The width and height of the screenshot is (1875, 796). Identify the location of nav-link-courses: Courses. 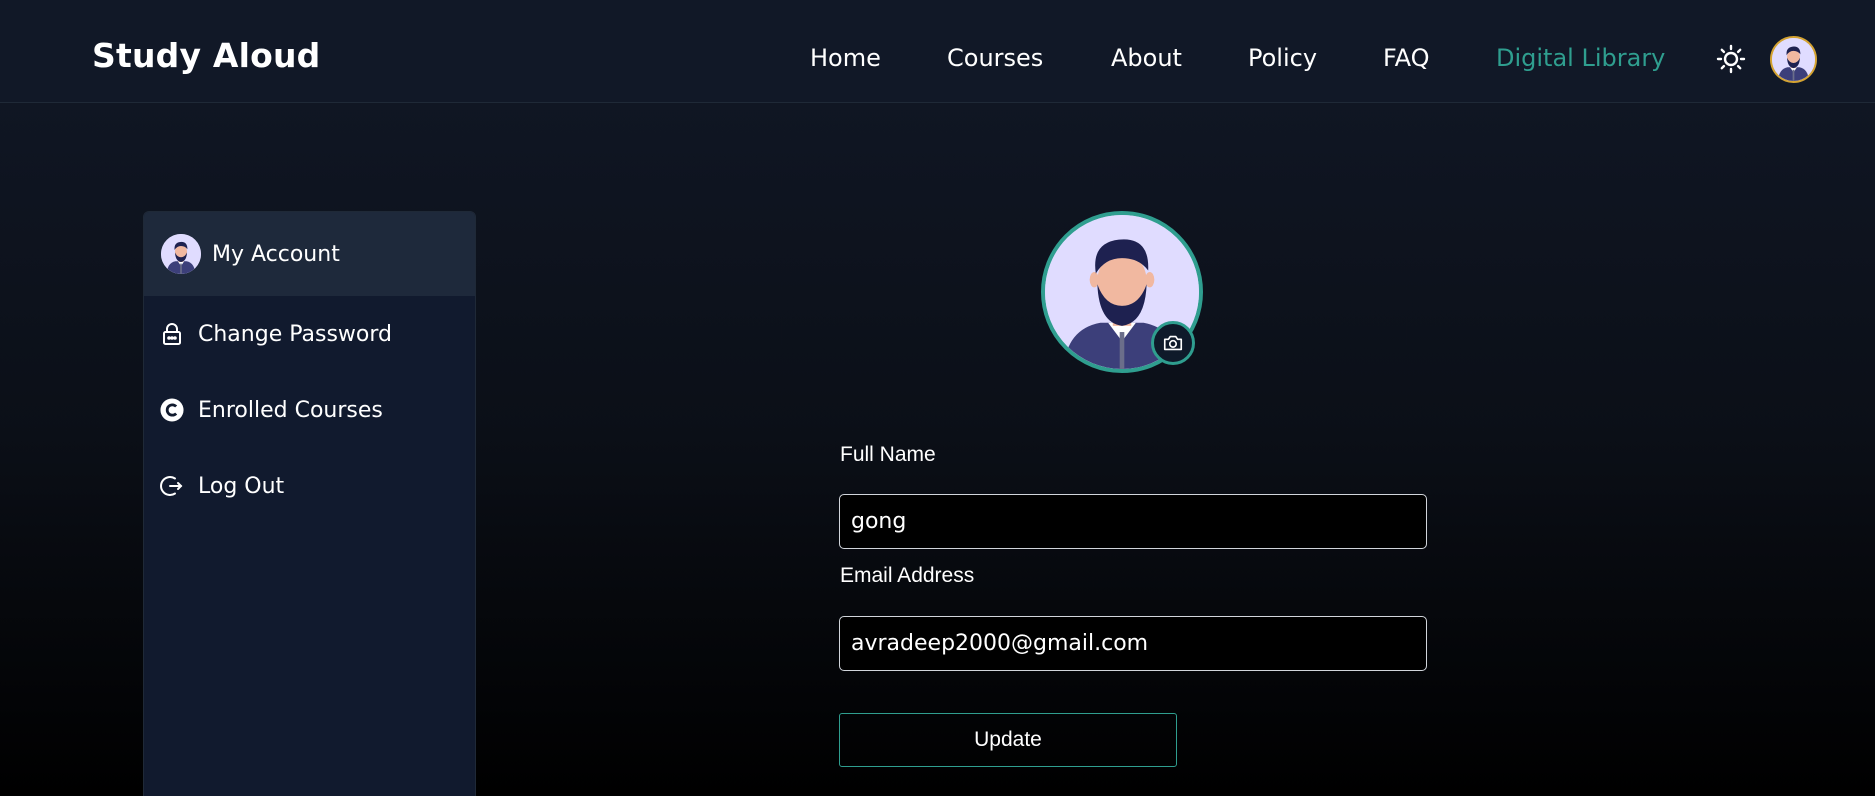
(995, 58).